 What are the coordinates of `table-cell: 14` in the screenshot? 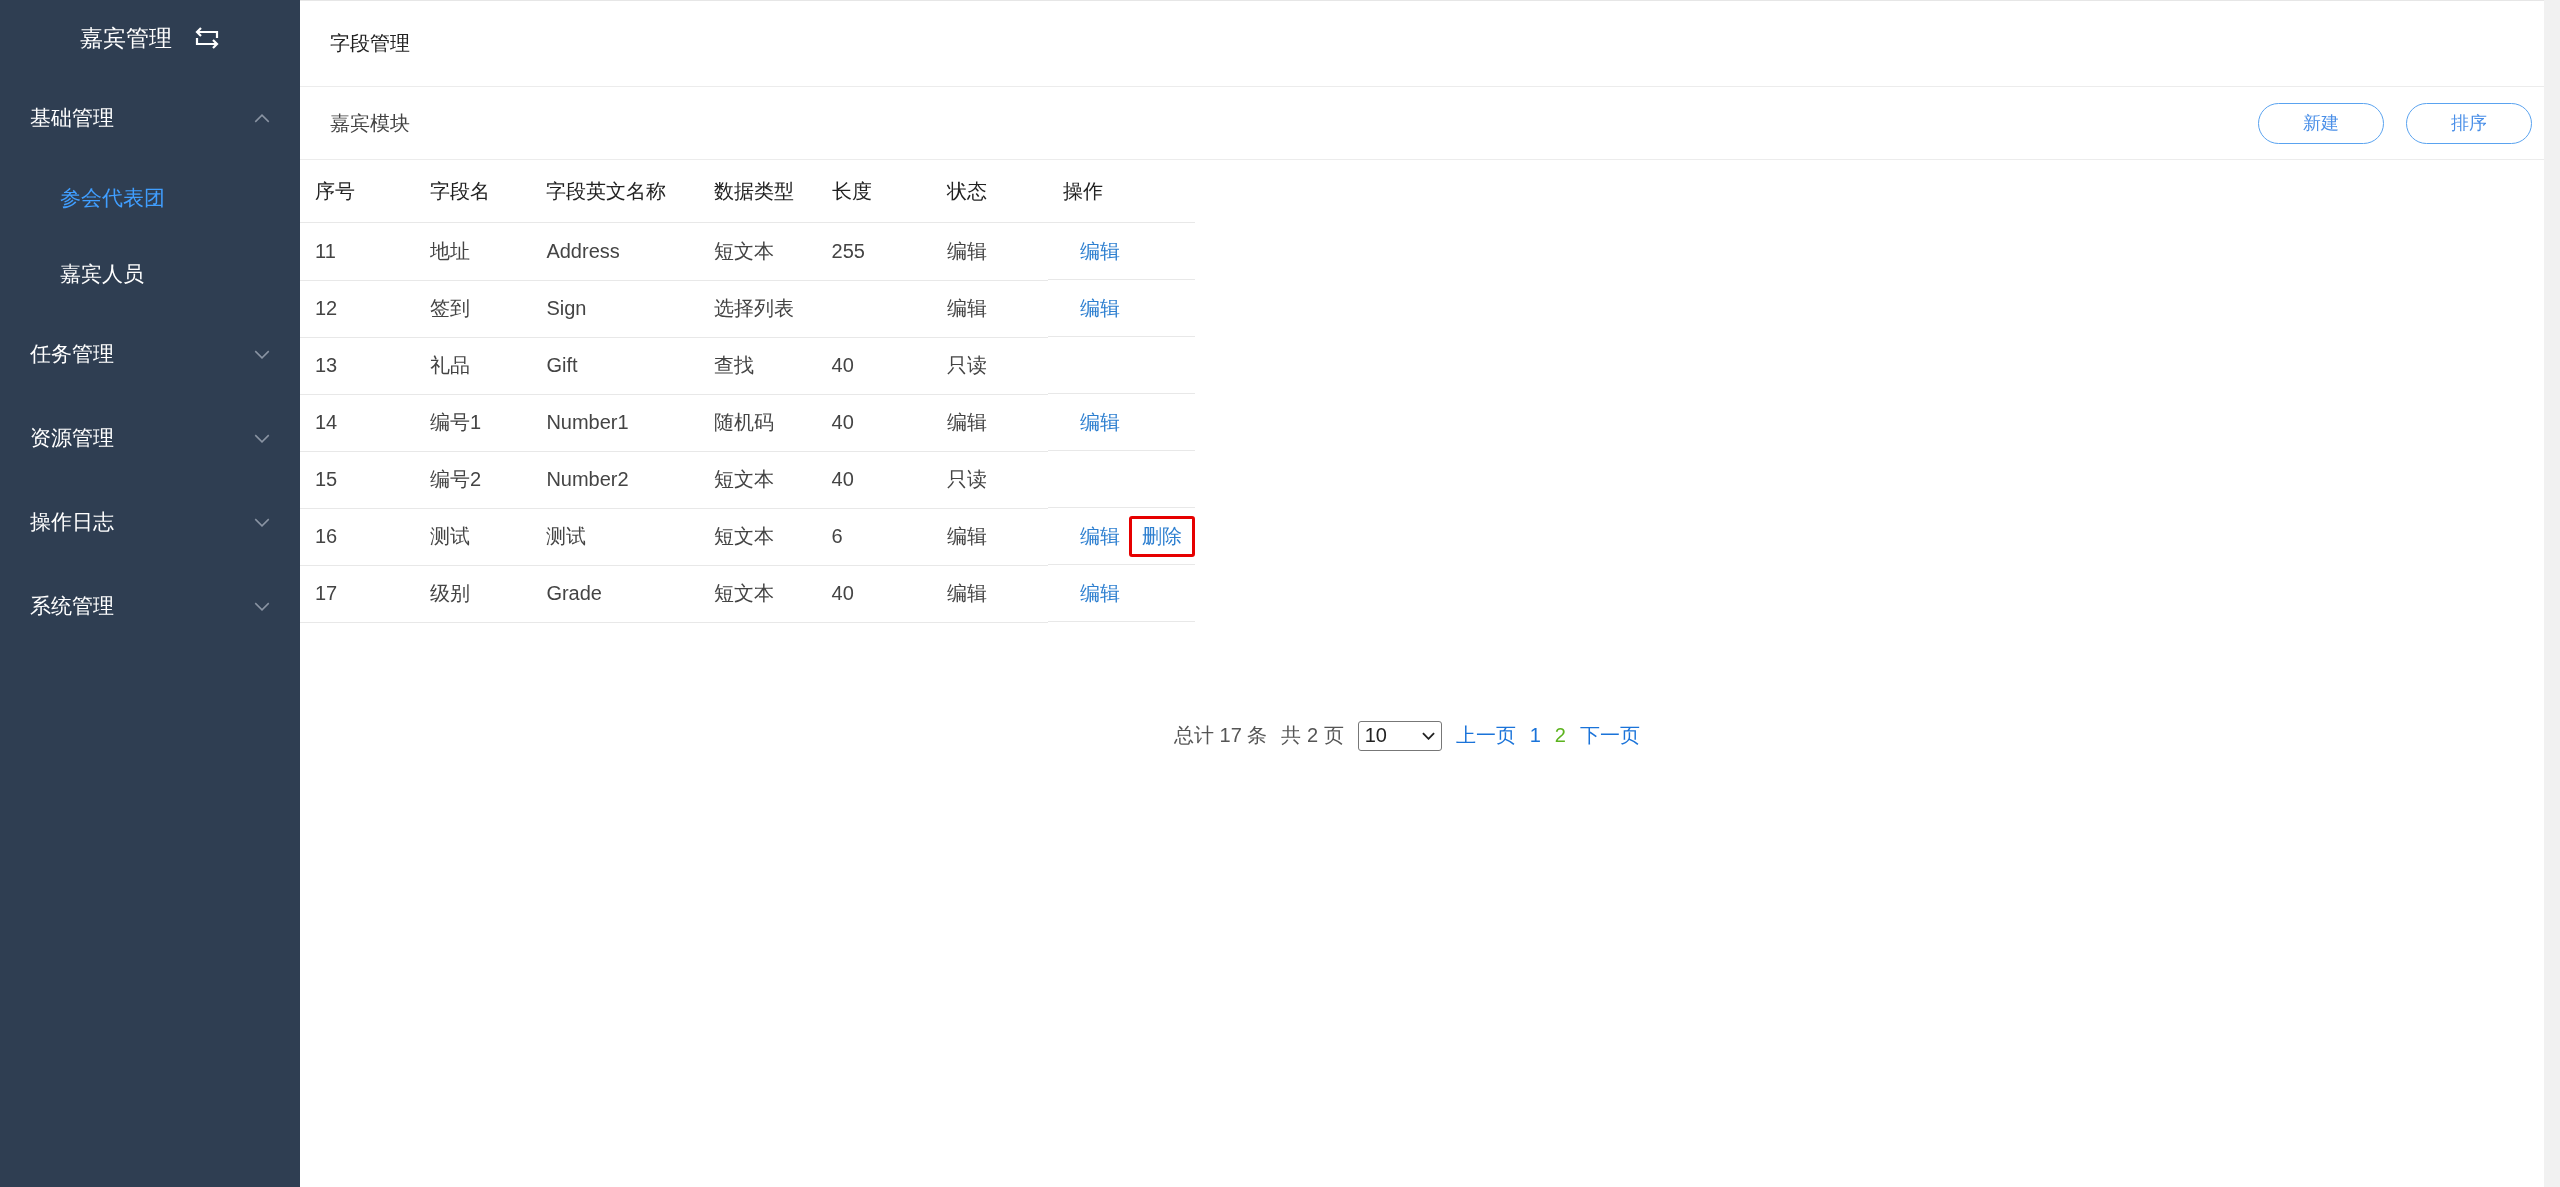 It's located at (326, 422).